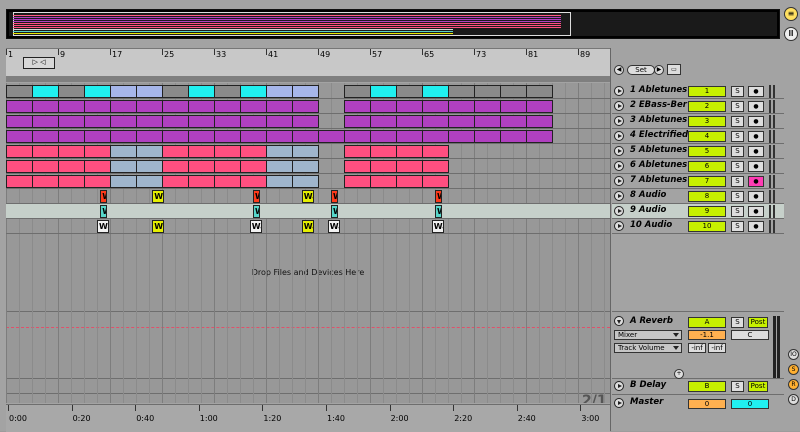 The width and height of the screenshot is (800, 432). Describe the element at coordinates (646, 402) in the screenshot. I see `master-name: Master` at that location.